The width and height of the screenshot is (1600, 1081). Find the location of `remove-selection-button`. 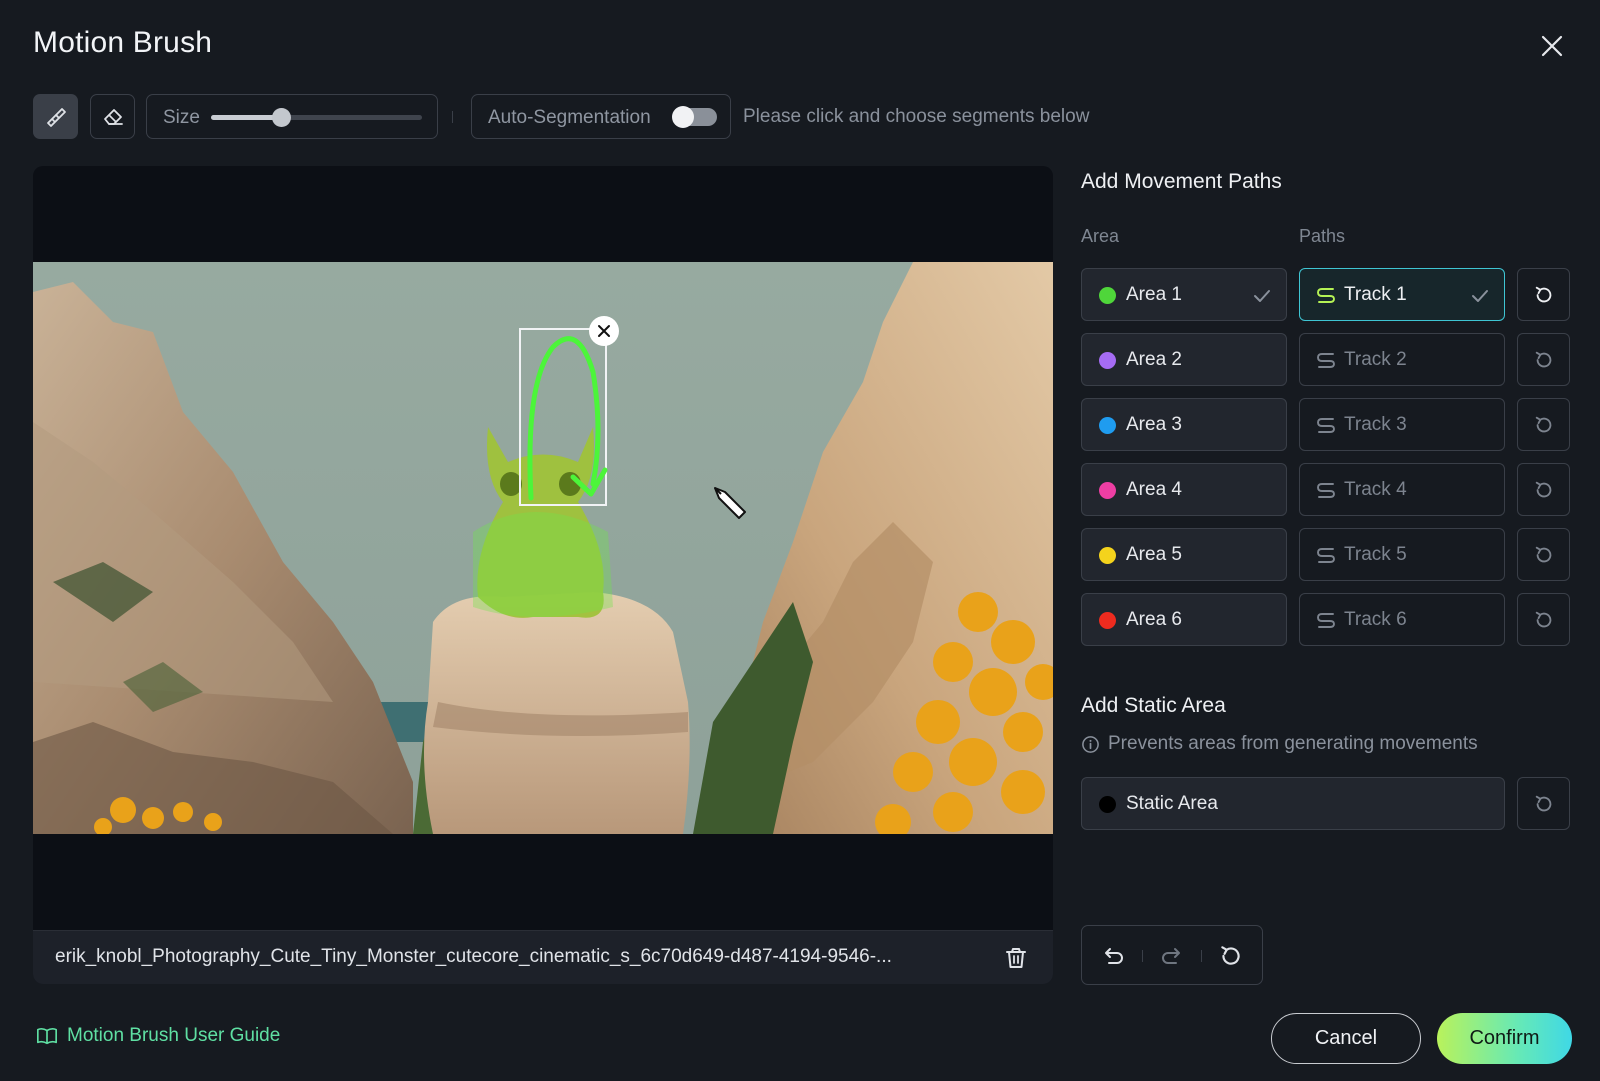

remove-selection-button is located at coordinates (604, 331).